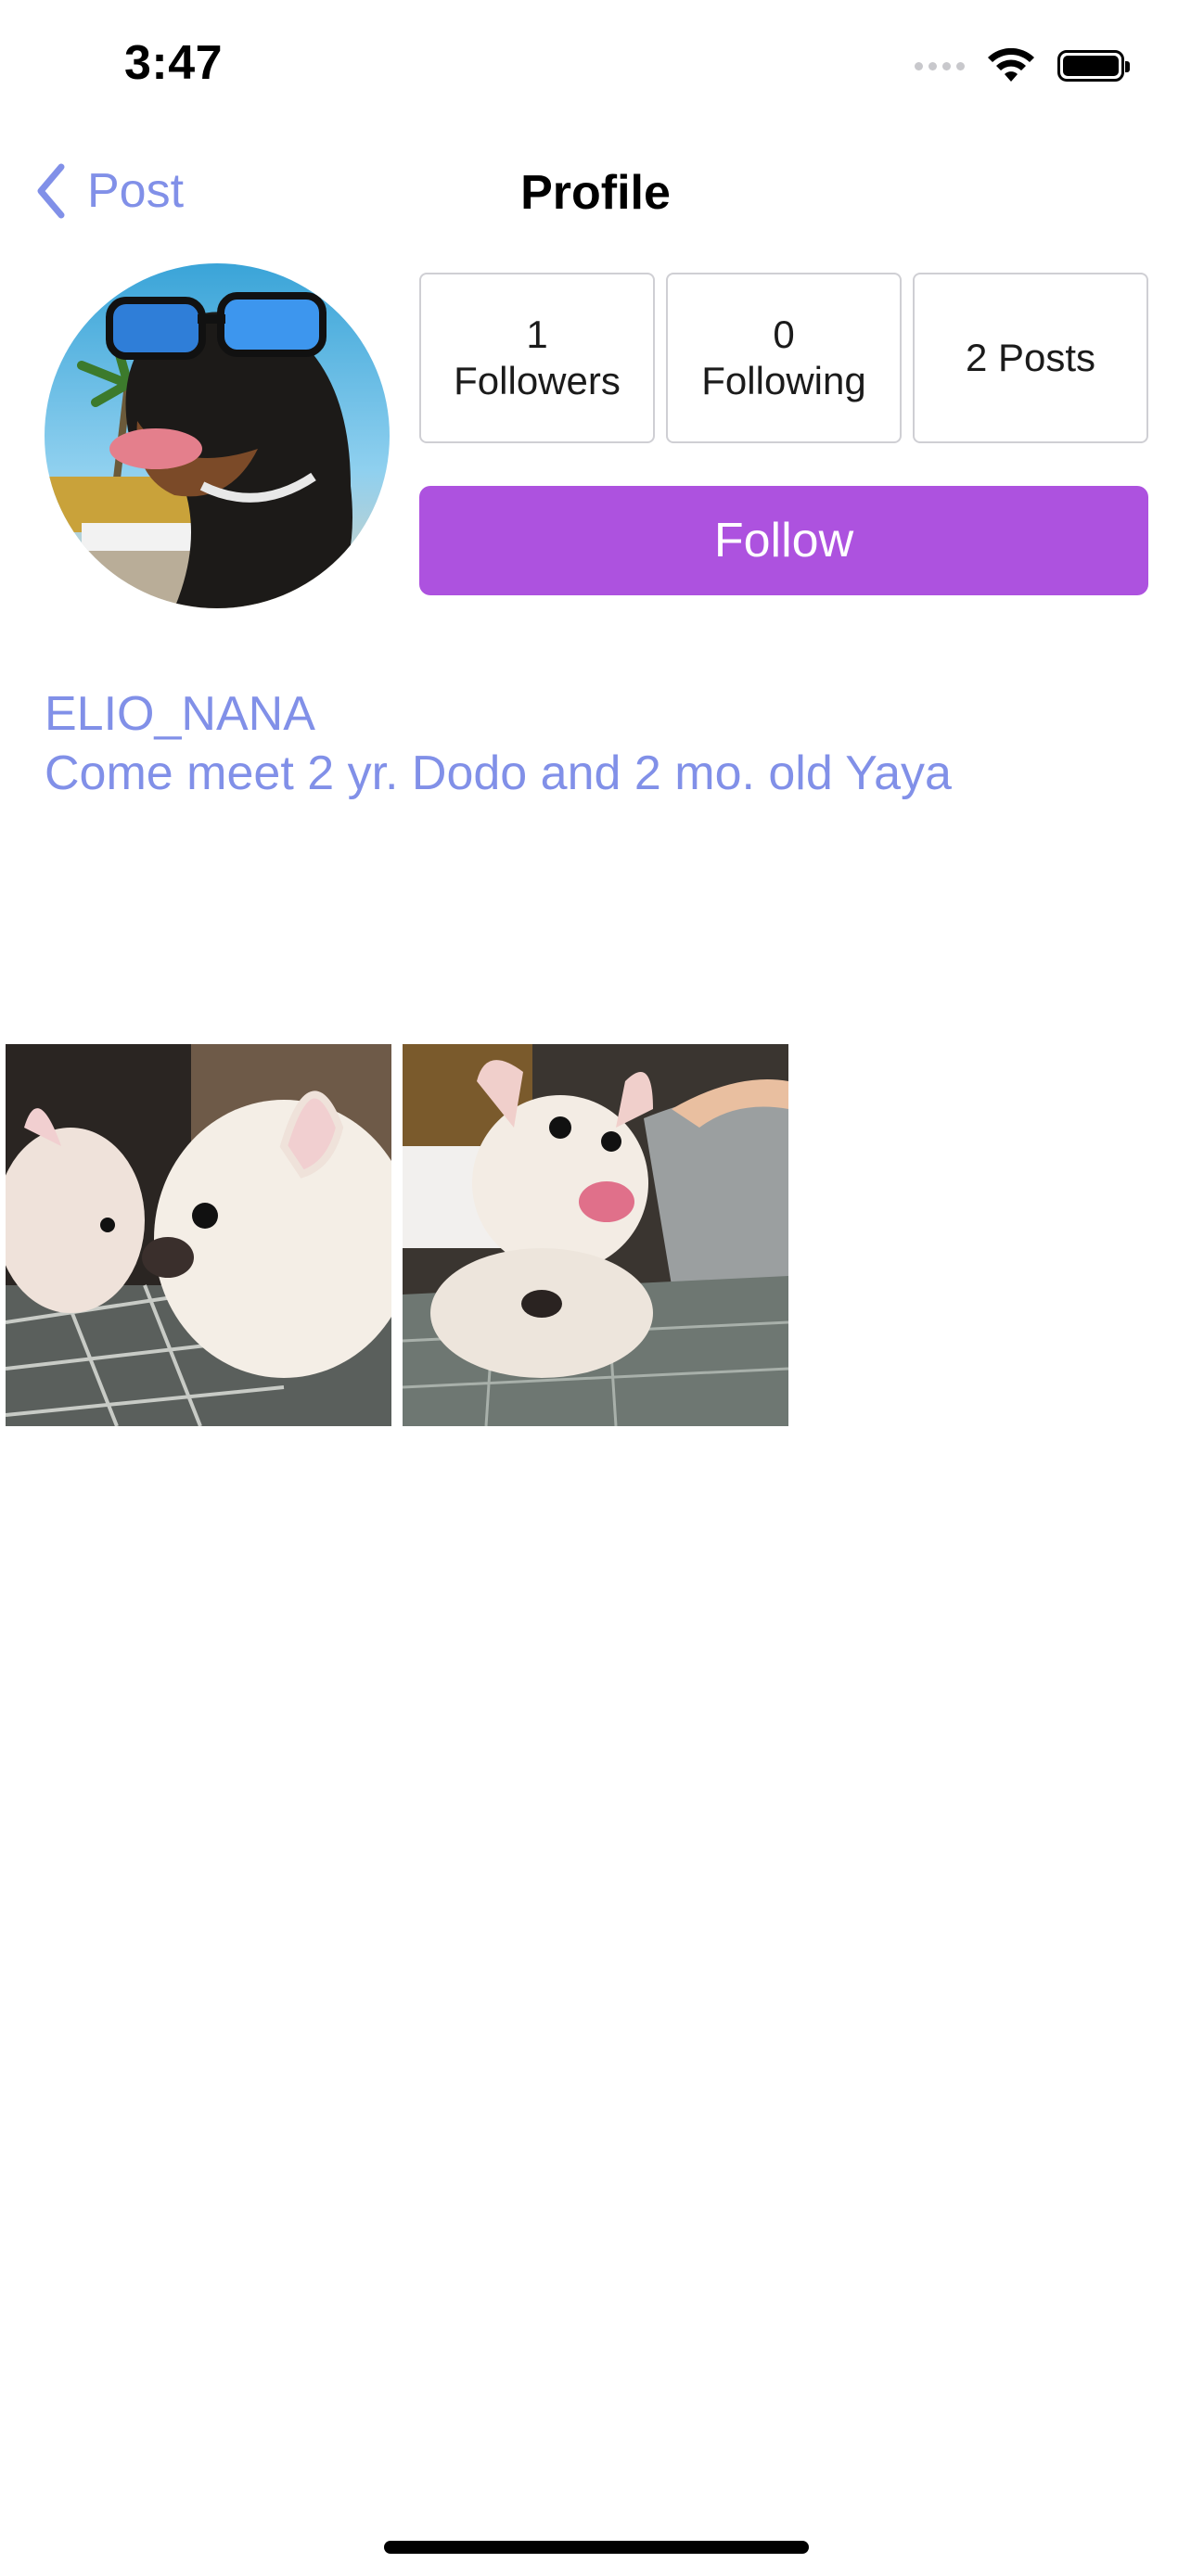 The height and width of the screenshot is (2576, 1191). What do you see at coordinates (940, 66) in the screenshot?
I see `cellular-signal-icon` at bounding box center [940, 66].